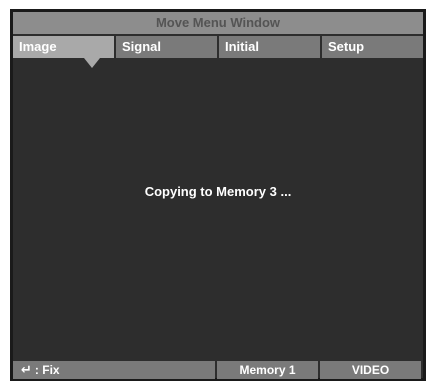 The image size is (443, 389). Describe the element at coordinates (242, 46) in the screenshot. I see `tab-label: Initial` at that location.